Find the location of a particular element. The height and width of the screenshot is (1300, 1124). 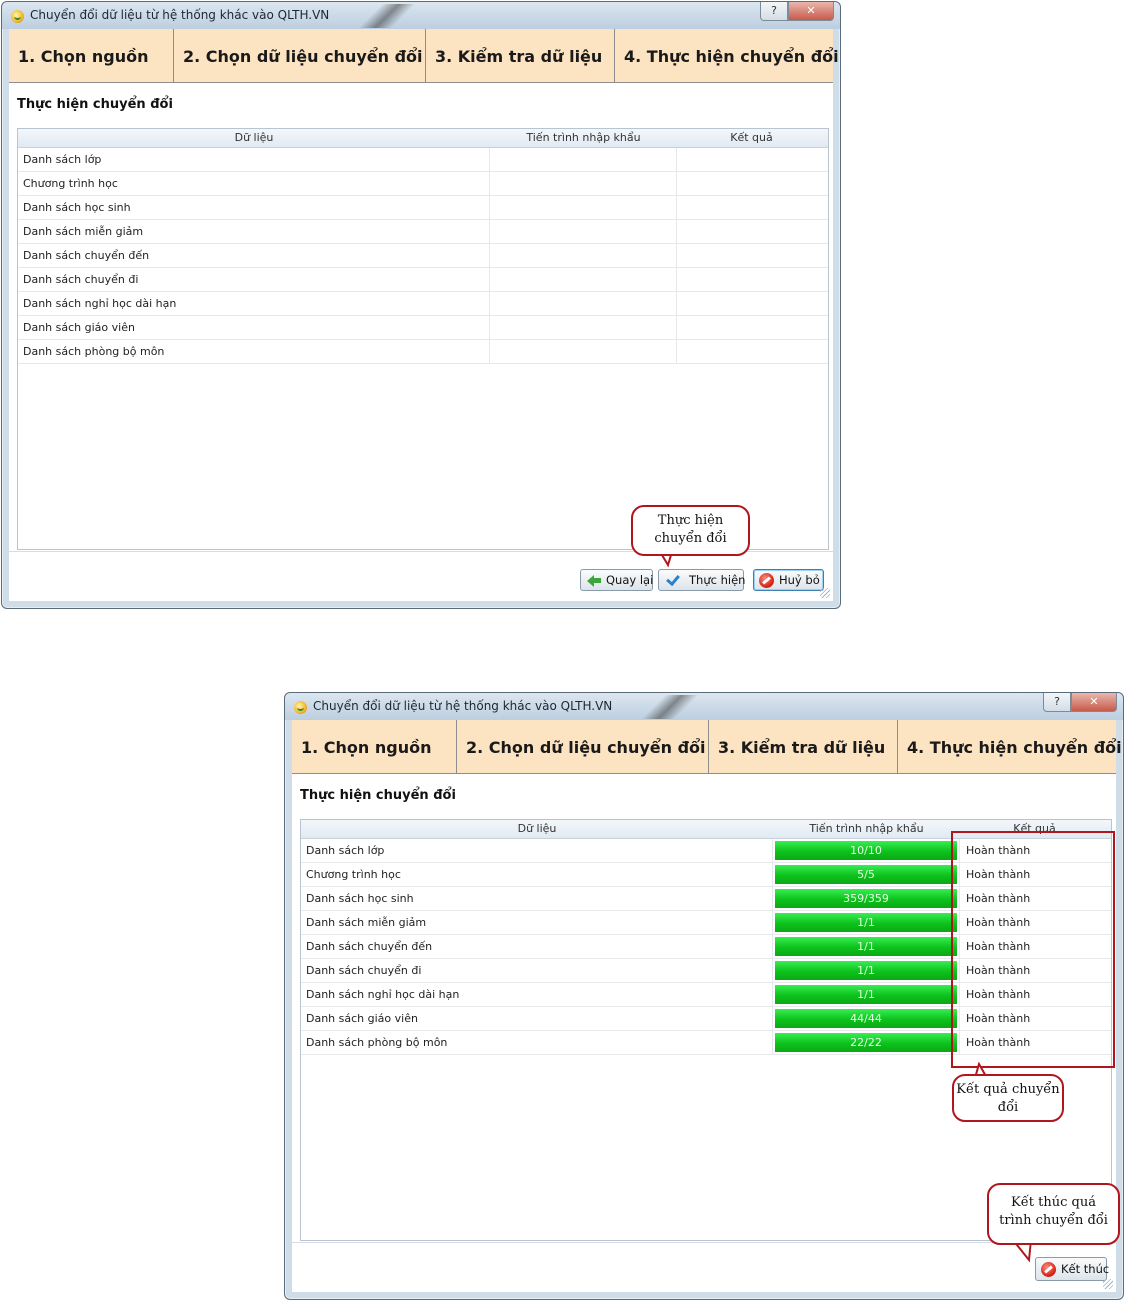

progress-bar: 10/10 is located at coordinates (866, 850).